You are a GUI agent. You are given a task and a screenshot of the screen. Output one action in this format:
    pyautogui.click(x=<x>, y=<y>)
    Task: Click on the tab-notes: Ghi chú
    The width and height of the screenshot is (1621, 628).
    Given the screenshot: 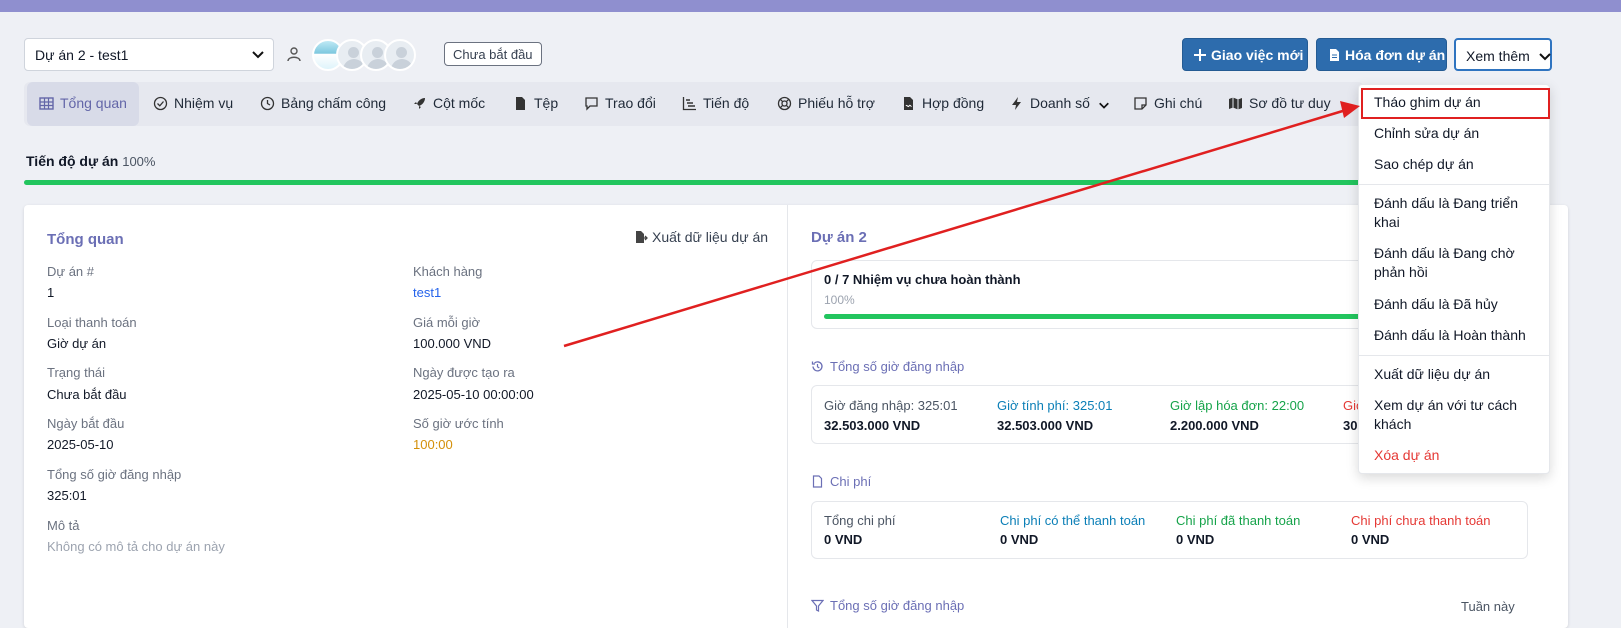 What is the action you would take?
    pyautogui.click(x=1167, y=104)
    